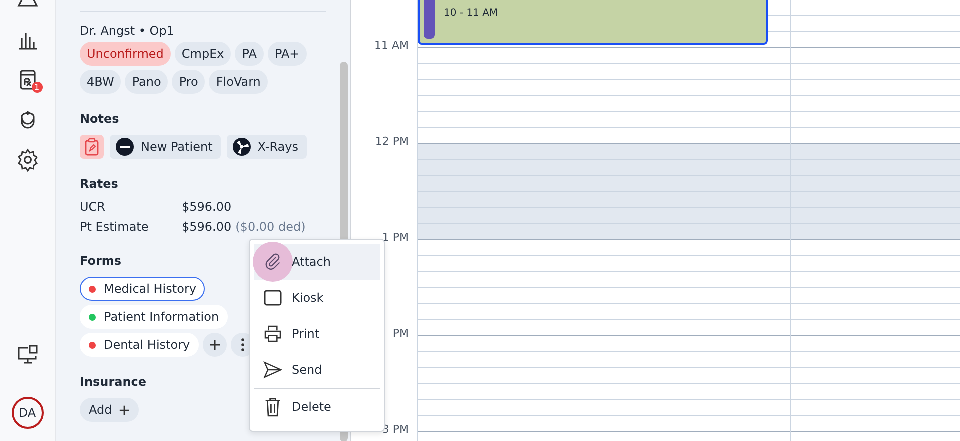  I want to click on procedure-tag: PA+, so click(287, 54).